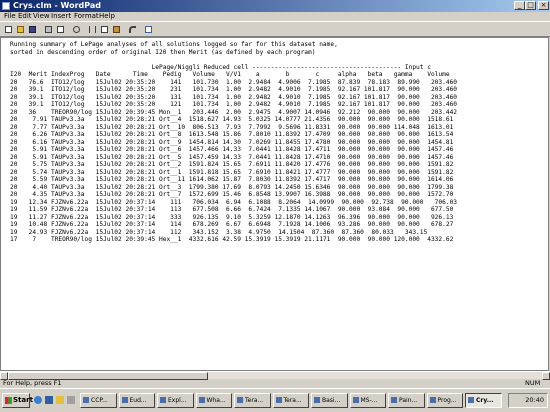 Image resolution: width=550 pixels, height=412 pixels. I want to click on explorer-icon, so click(71, 400).